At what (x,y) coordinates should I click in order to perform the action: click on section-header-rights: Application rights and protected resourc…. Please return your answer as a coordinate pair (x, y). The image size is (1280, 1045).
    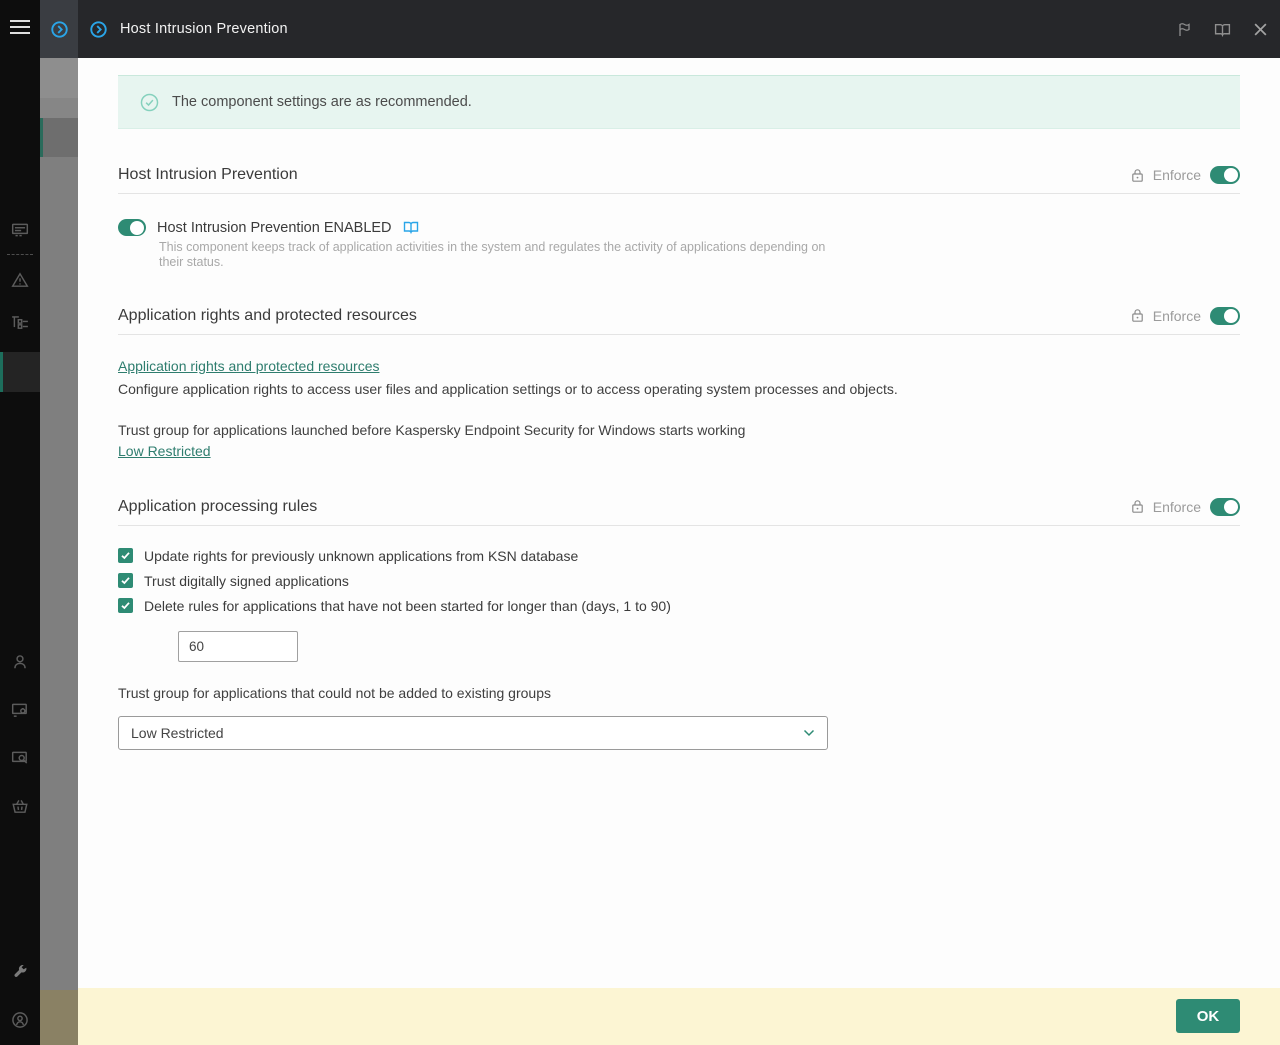
    Looking at the image, I should click on (679, 320).